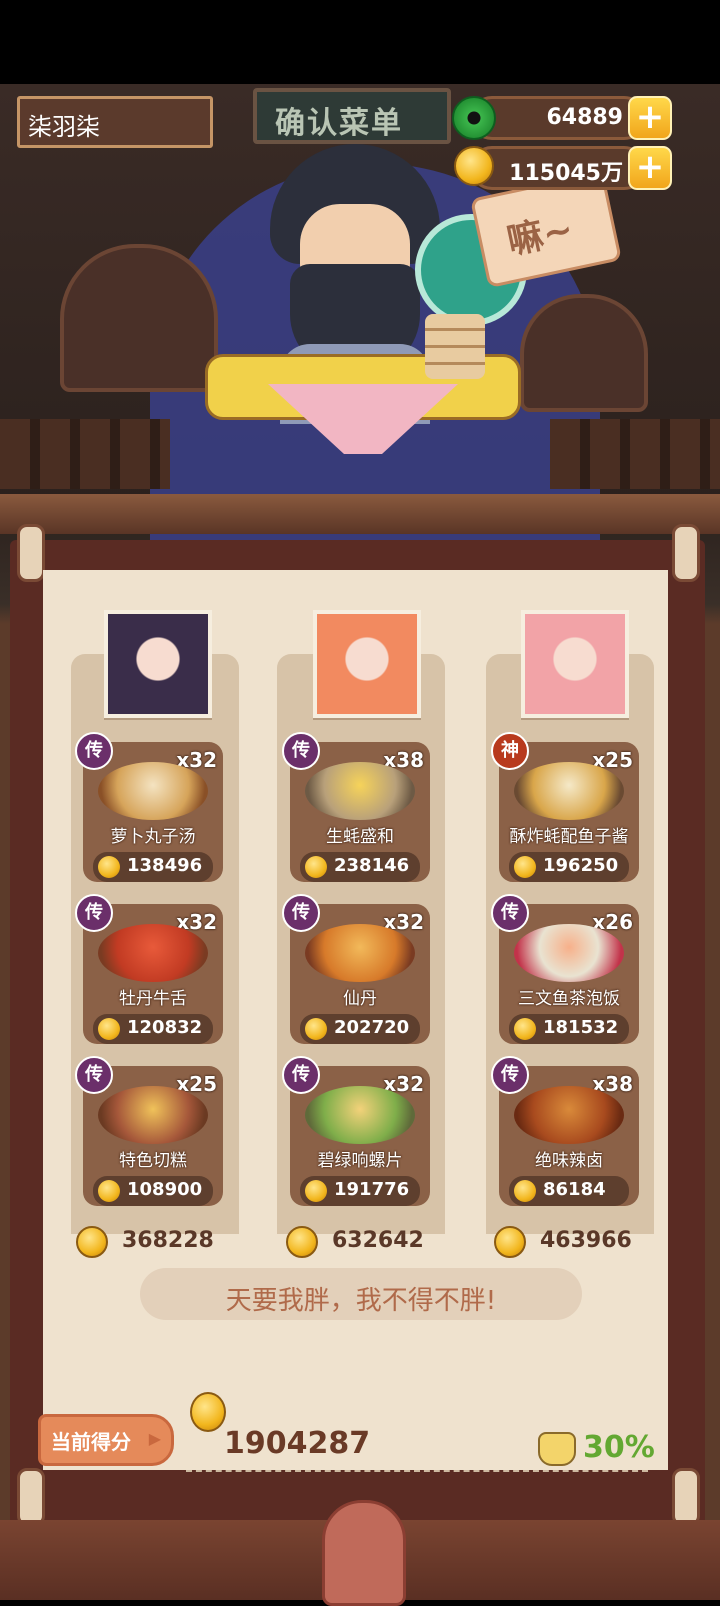 This screenshot has height=1606, width=720. Describe the element at coordinates (91, 1442) in the screenshot. I see `current-score-label: 当前得分` at that location.